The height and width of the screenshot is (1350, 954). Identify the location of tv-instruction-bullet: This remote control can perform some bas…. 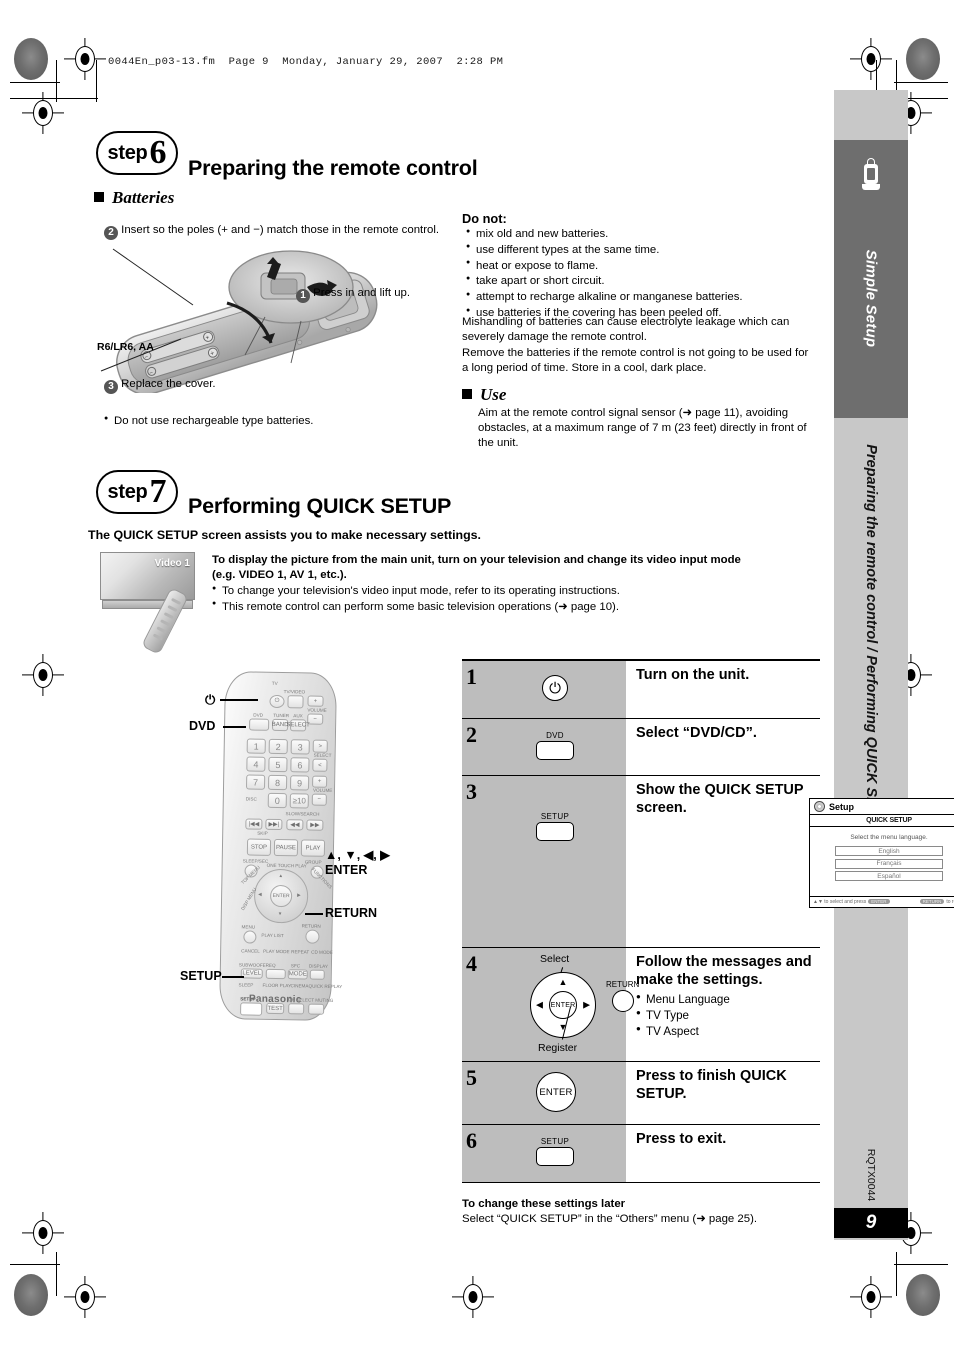
(516, 607).